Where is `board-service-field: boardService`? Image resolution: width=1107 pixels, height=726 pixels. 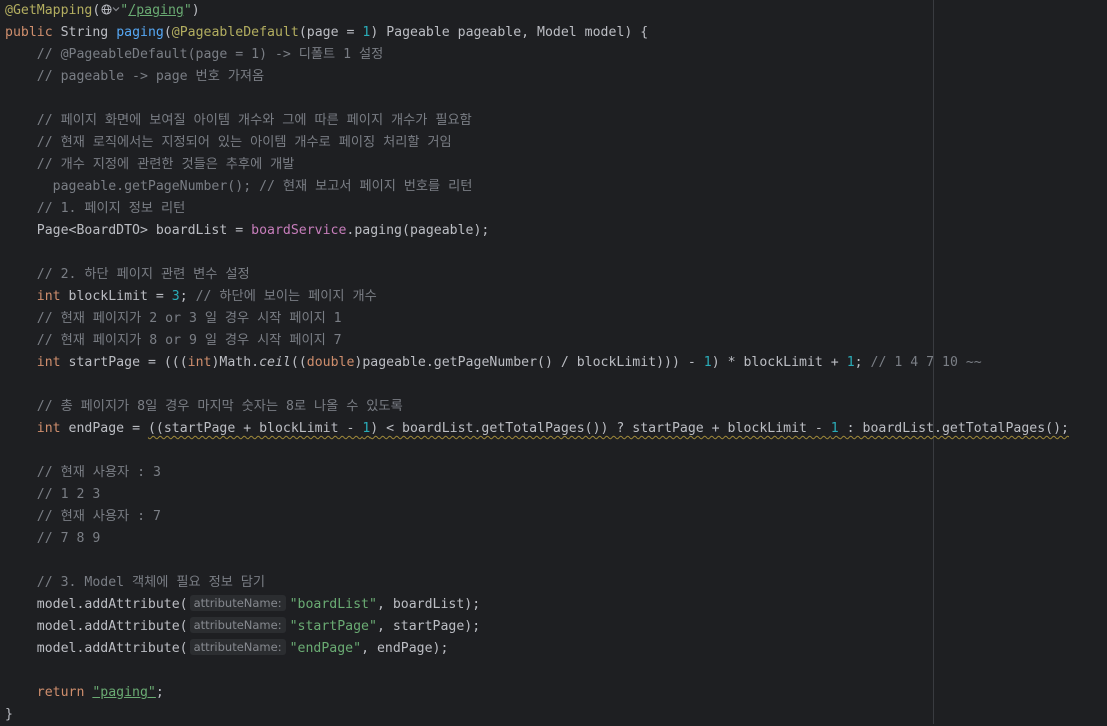 board-service-field: boardService is located at coordinates (299, 230).